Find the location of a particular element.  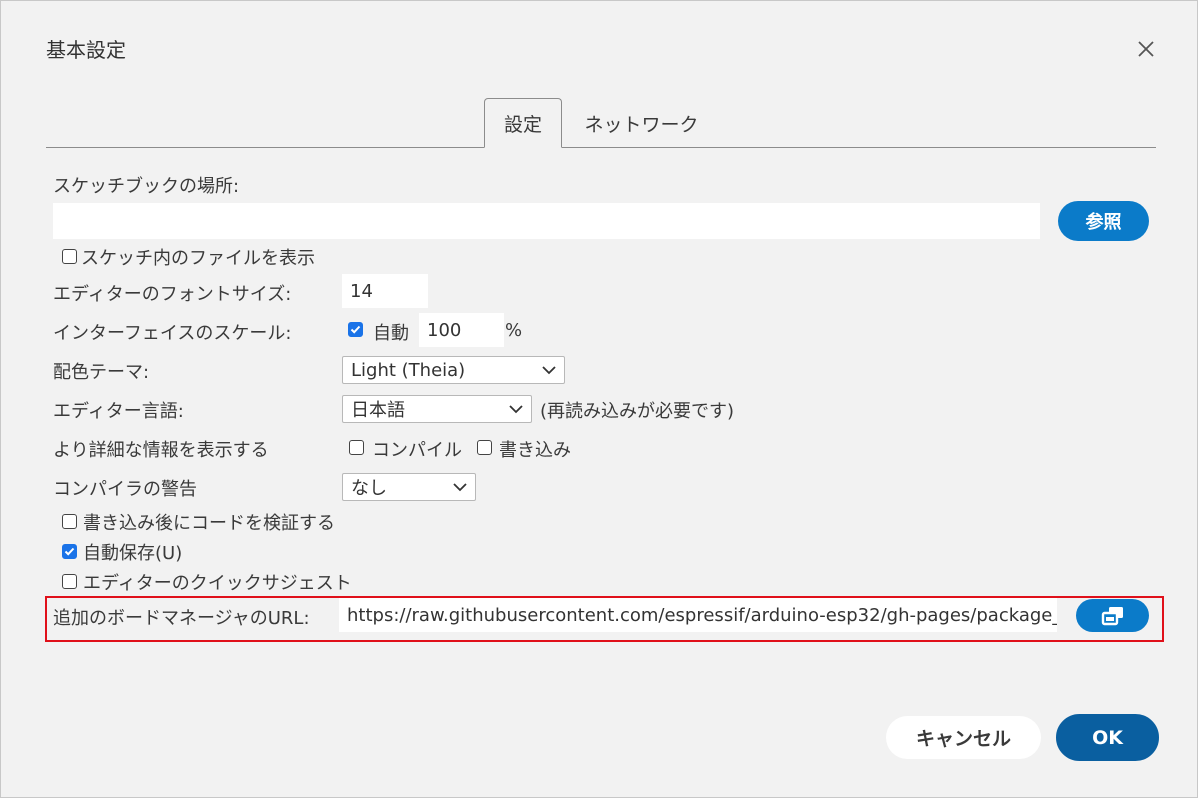

show-files-label: スケッチ内のファイルを表示 is located at coordinates (198, 258).